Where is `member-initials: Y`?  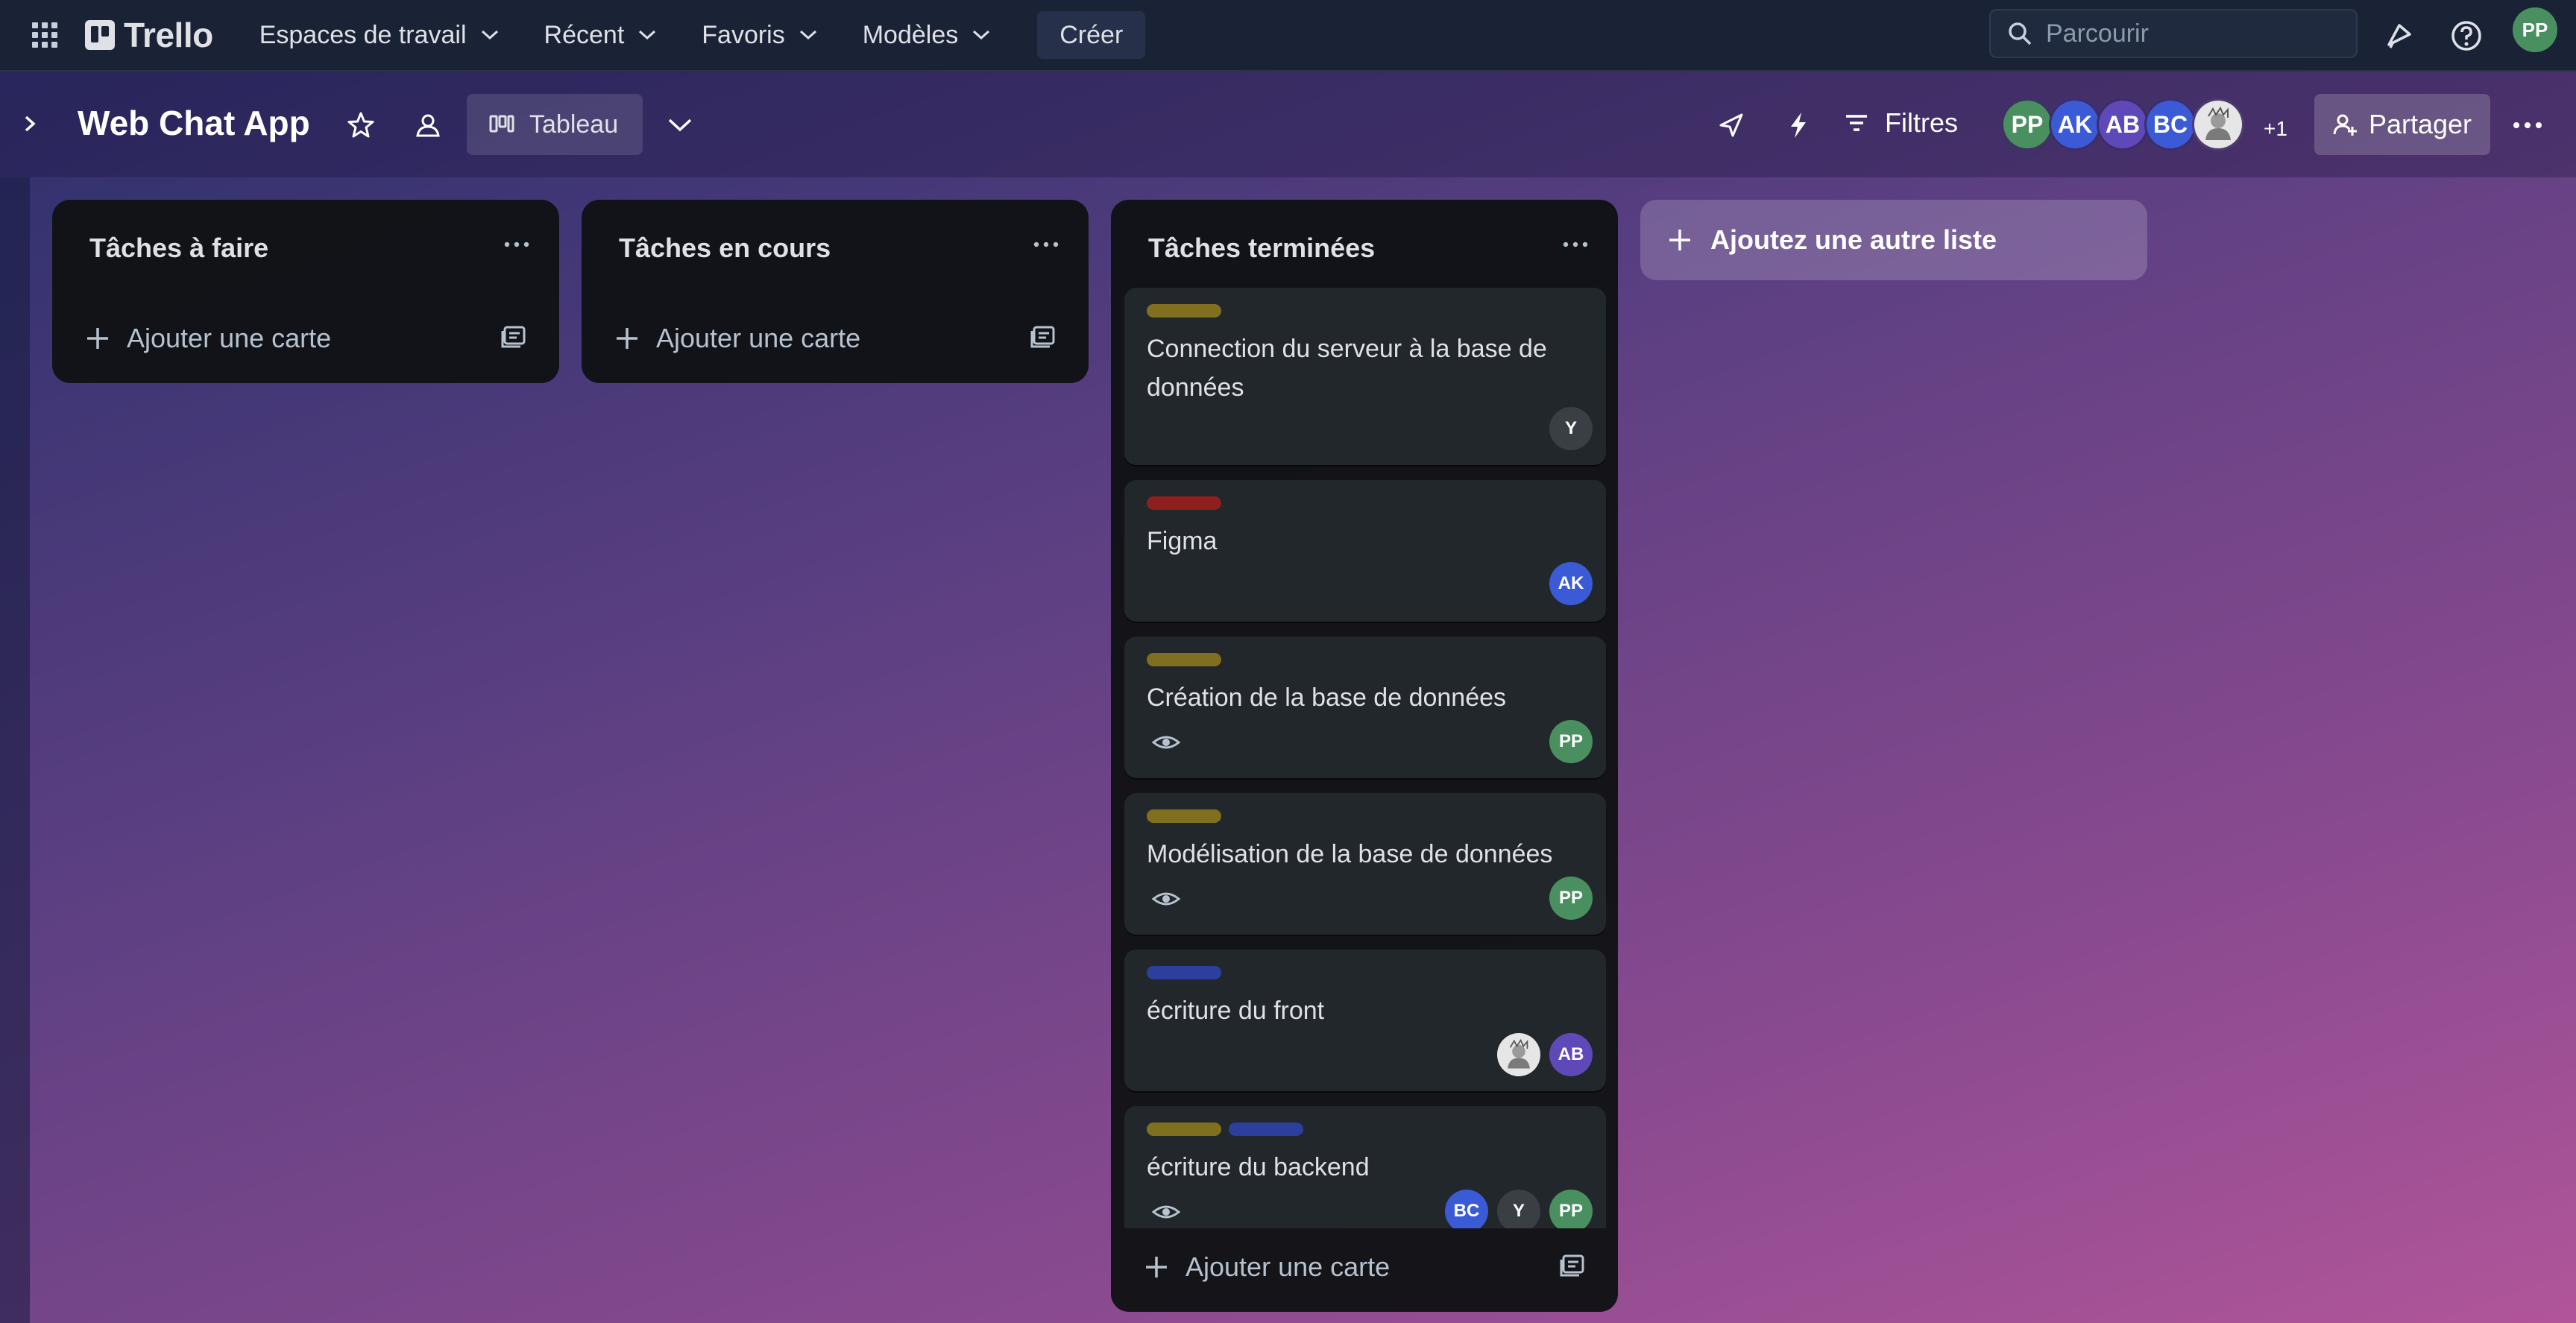 member-initials: Y is located at coordinates (1518, 1211).